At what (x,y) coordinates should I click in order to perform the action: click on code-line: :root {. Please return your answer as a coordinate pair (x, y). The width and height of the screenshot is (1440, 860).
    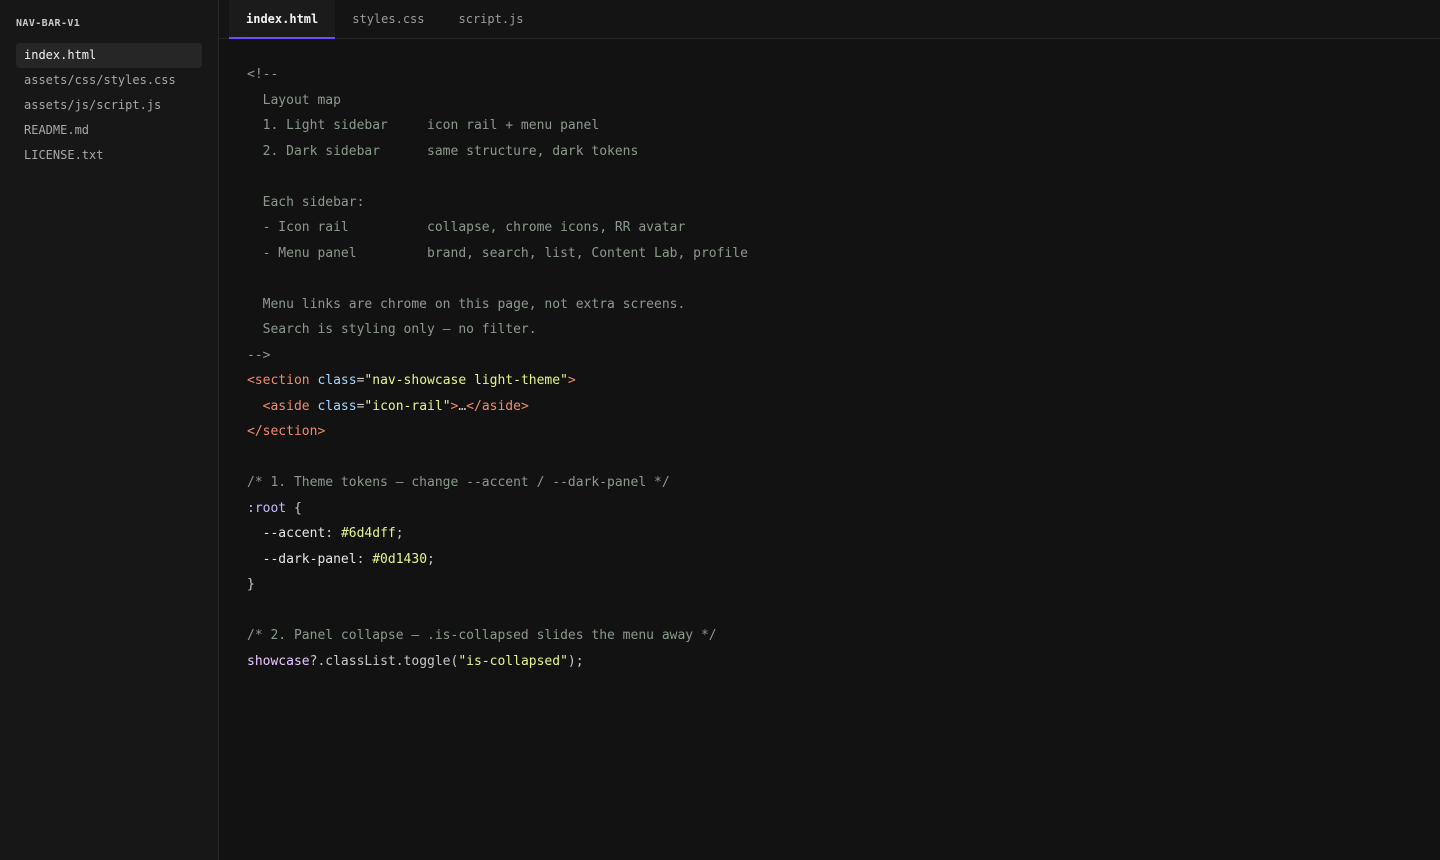
    Looking at the image, I should click on (843, 509).